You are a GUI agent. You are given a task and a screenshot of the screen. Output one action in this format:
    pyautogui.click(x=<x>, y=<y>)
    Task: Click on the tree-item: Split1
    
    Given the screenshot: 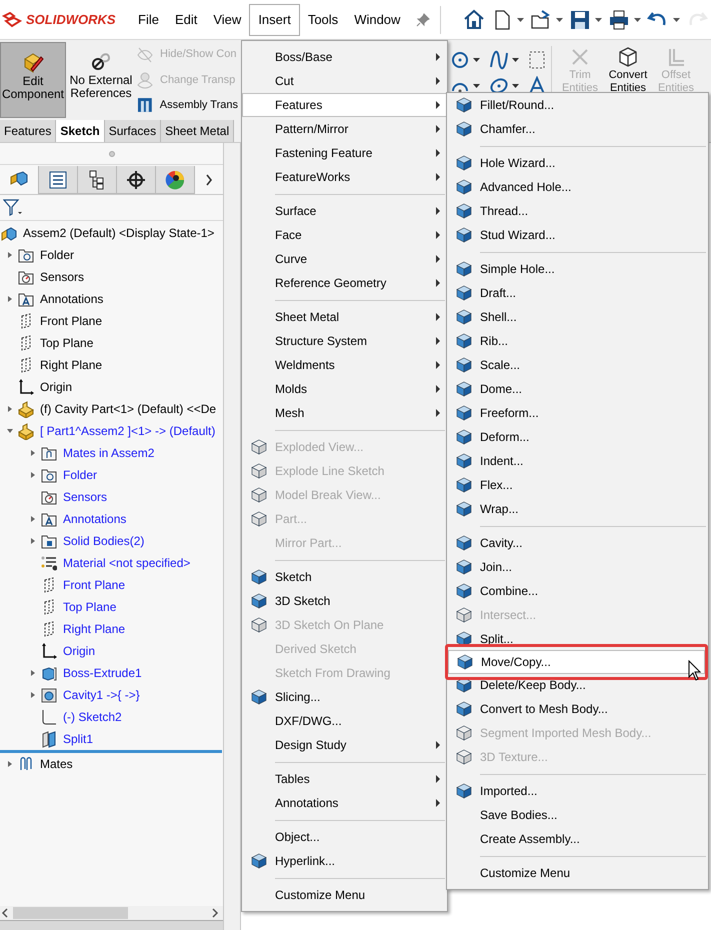 What is the action you would take?
    pyautogui.click(x=78, y=739)
    